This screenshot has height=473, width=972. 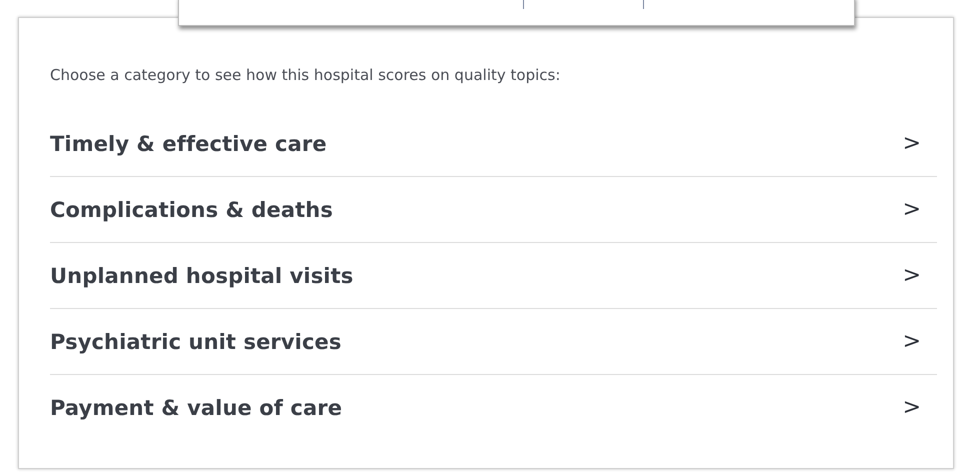 I want to click on category-link: Unplanned hospital visits >, so click(x=493, y=276).